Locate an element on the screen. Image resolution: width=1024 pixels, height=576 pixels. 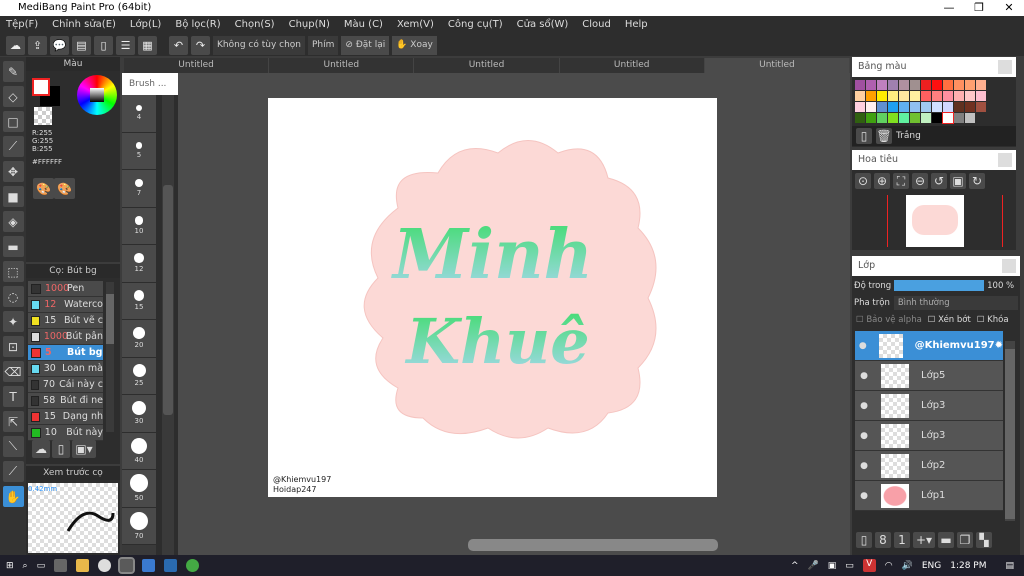
notifications-icon: ▤ is located at coordinates (1009, 566).